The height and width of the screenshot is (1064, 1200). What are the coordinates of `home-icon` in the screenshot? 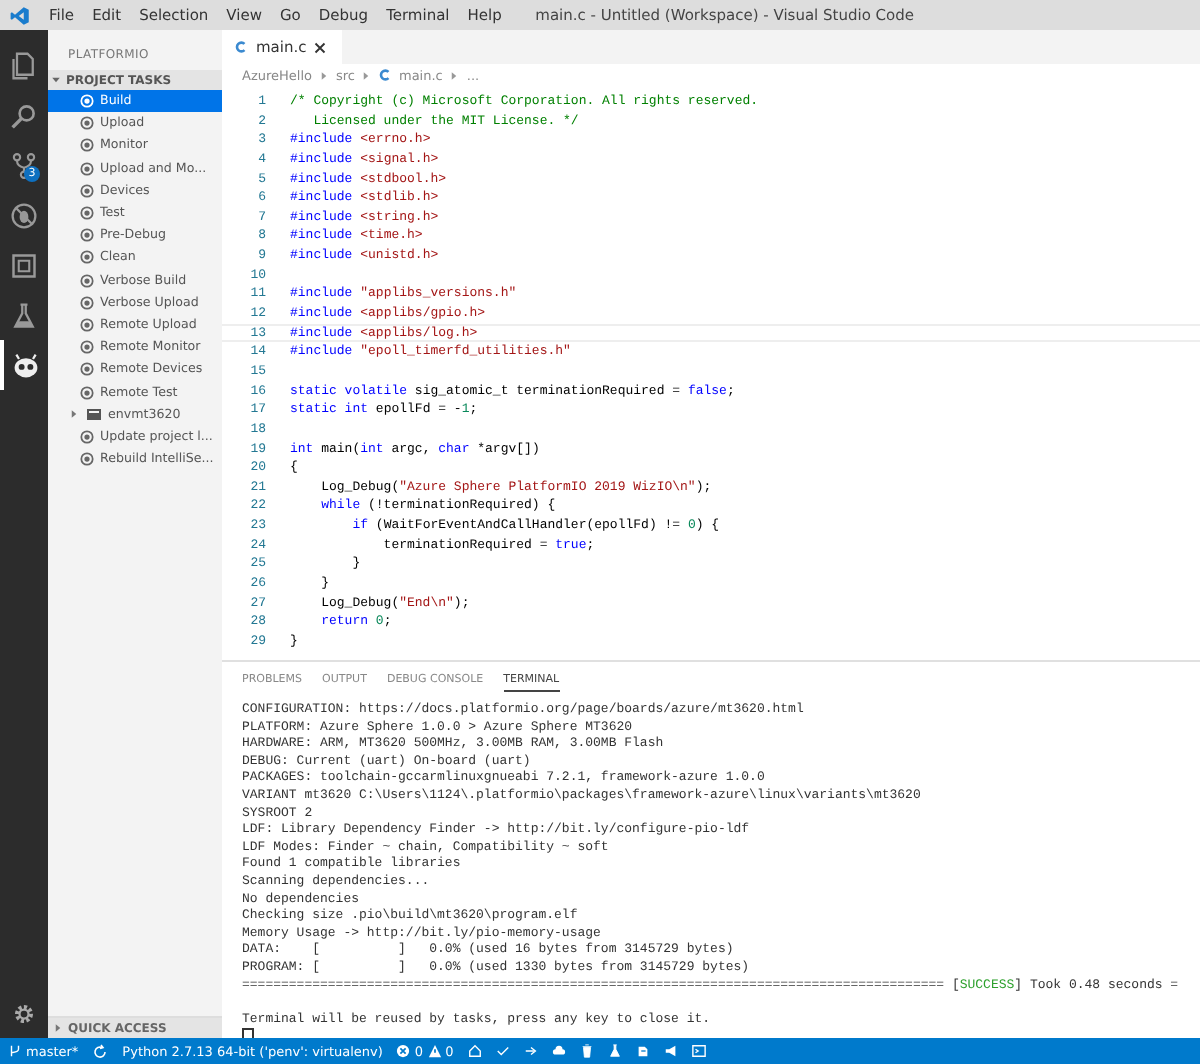 It's located at (474, 1051).